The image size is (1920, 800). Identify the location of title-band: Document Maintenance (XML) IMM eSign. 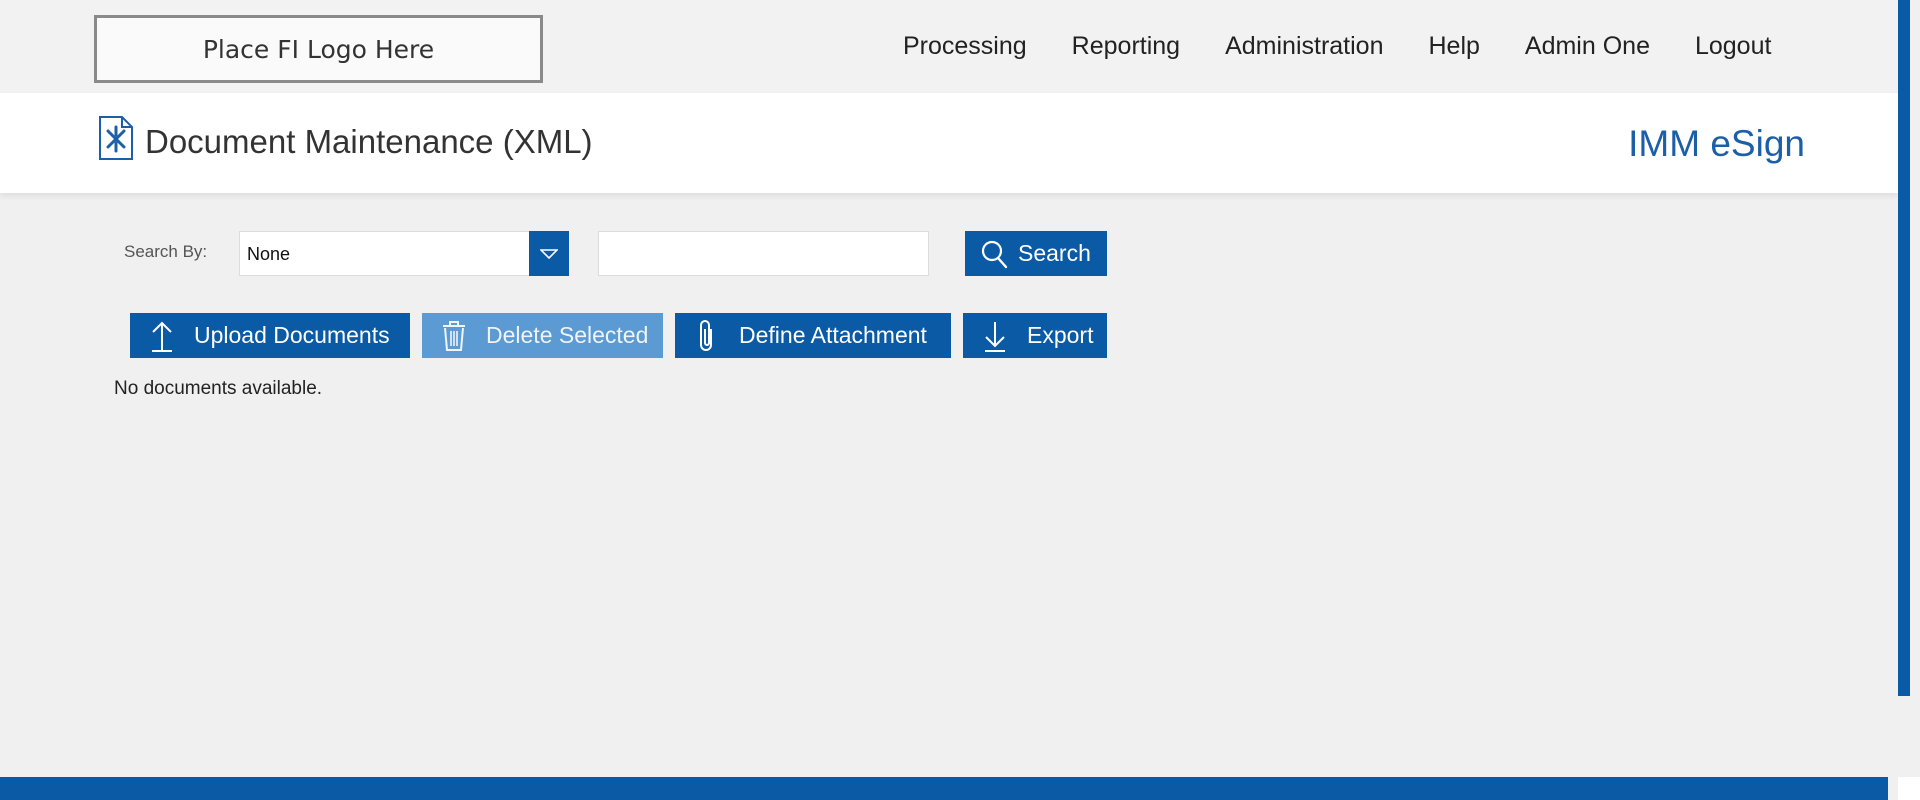
(949, 143).